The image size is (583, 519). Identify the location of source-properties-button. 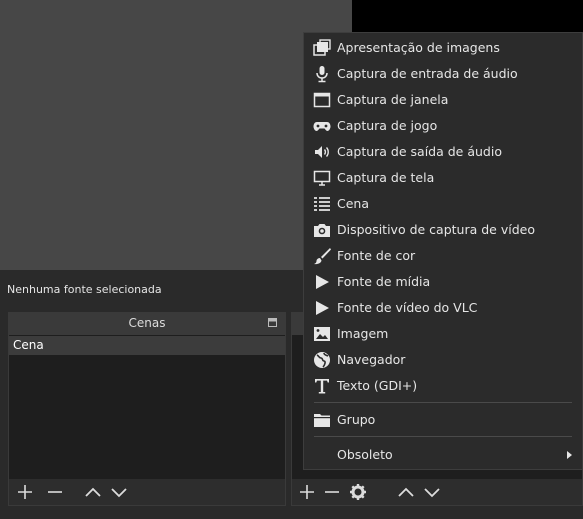
(358, 492).